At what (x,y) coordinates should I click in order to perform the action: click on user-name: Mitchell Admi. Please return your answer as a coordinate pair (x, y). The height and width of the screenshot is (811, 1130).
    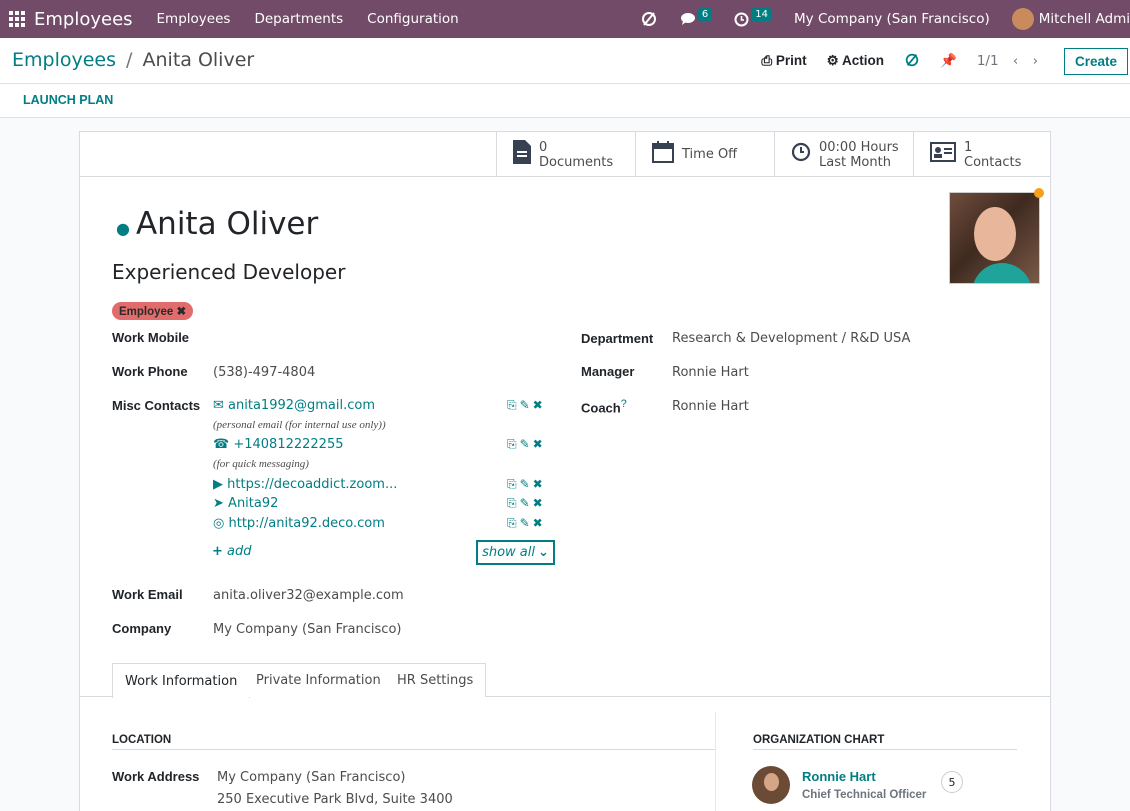
    Looking at the image, I should click on (1084, 19).